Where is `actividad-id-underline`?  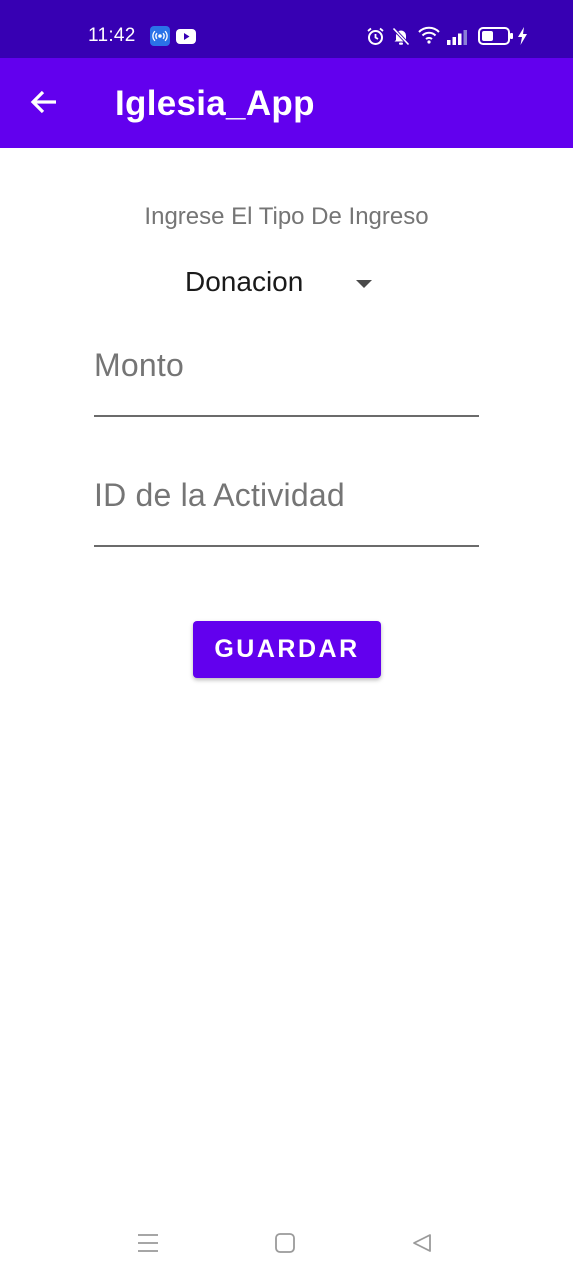
actividad-id-underline is located at coordinates (286, 546).